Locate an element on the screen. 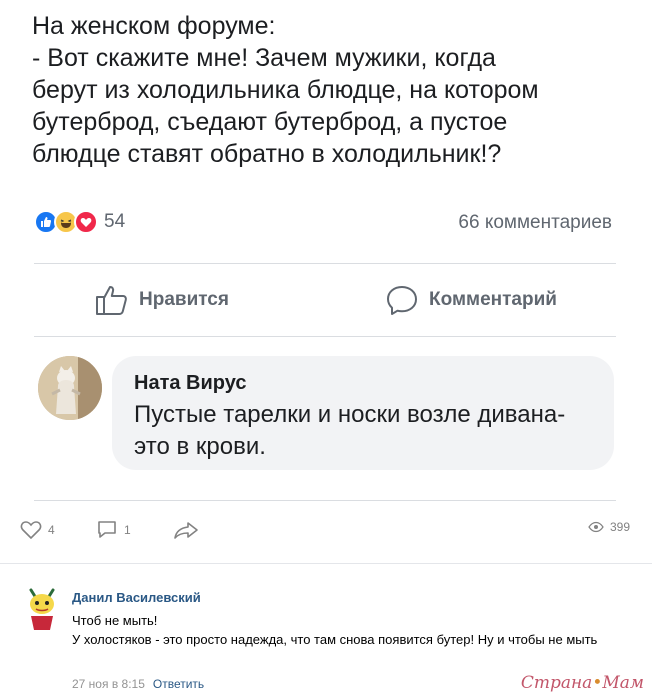 Image resolution: width=652 pixels, height=700 pixels. vk-comment-count: 1 is located at coordinates (127, 530).